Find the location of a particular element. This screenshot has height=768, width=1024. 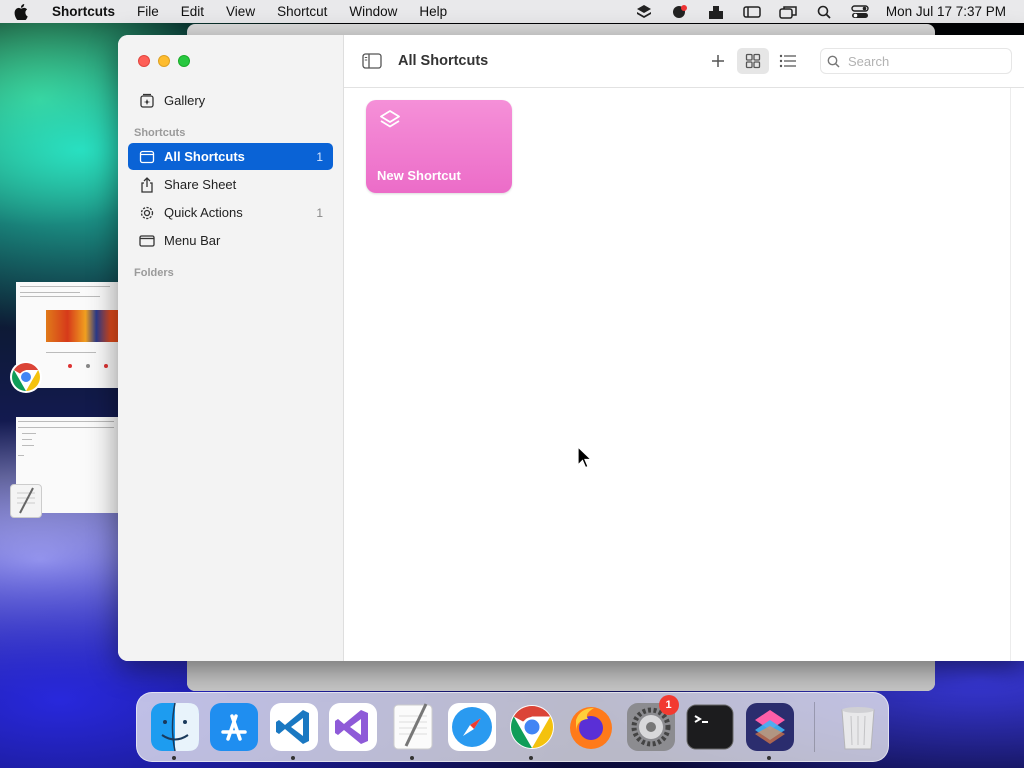

dock-terminal is located at coordinates (711, 727).